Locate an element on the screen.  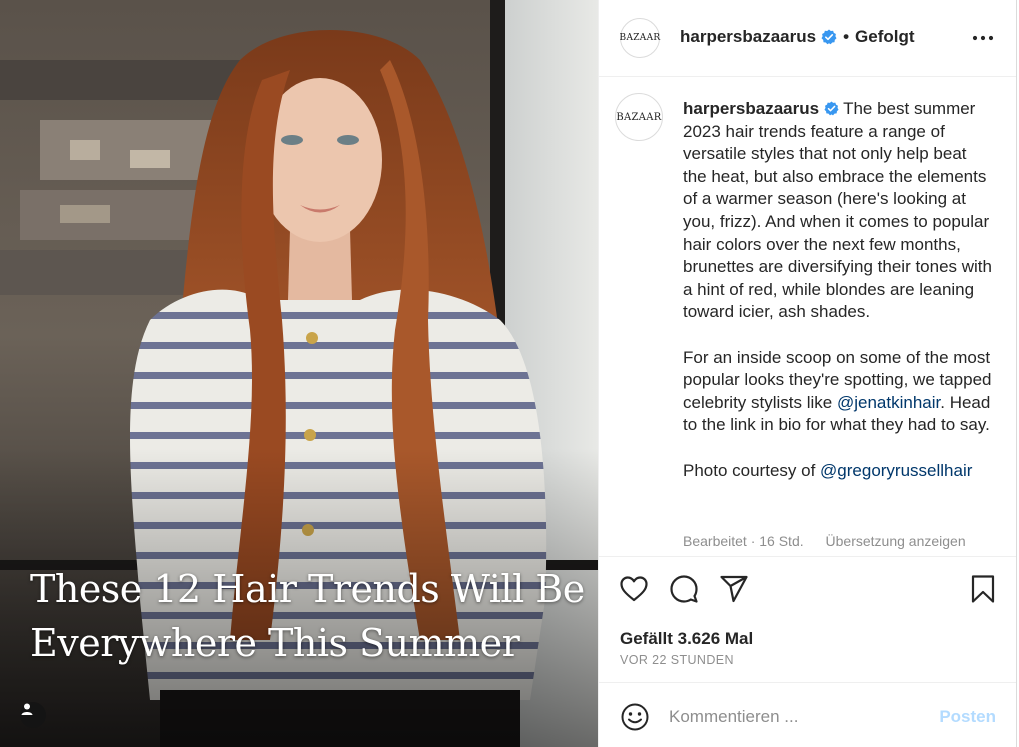
more-options-icon is located at coordinates (983, 38).